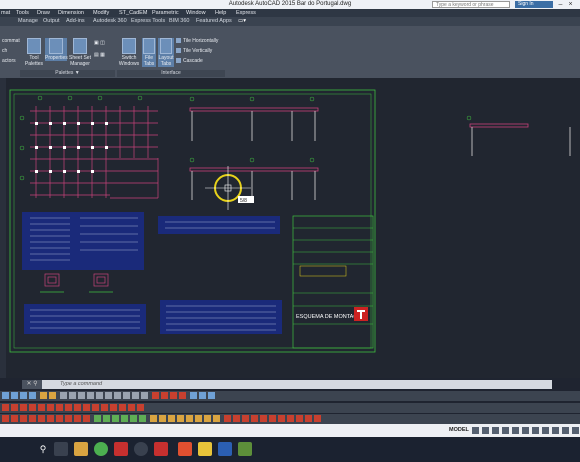 The height and width of the screenshot is (462, 580). What do you see at coordinates (534, 4) in the screenshot?
I see `sign-in-button: Sign In` at bounding box center [534, 4].